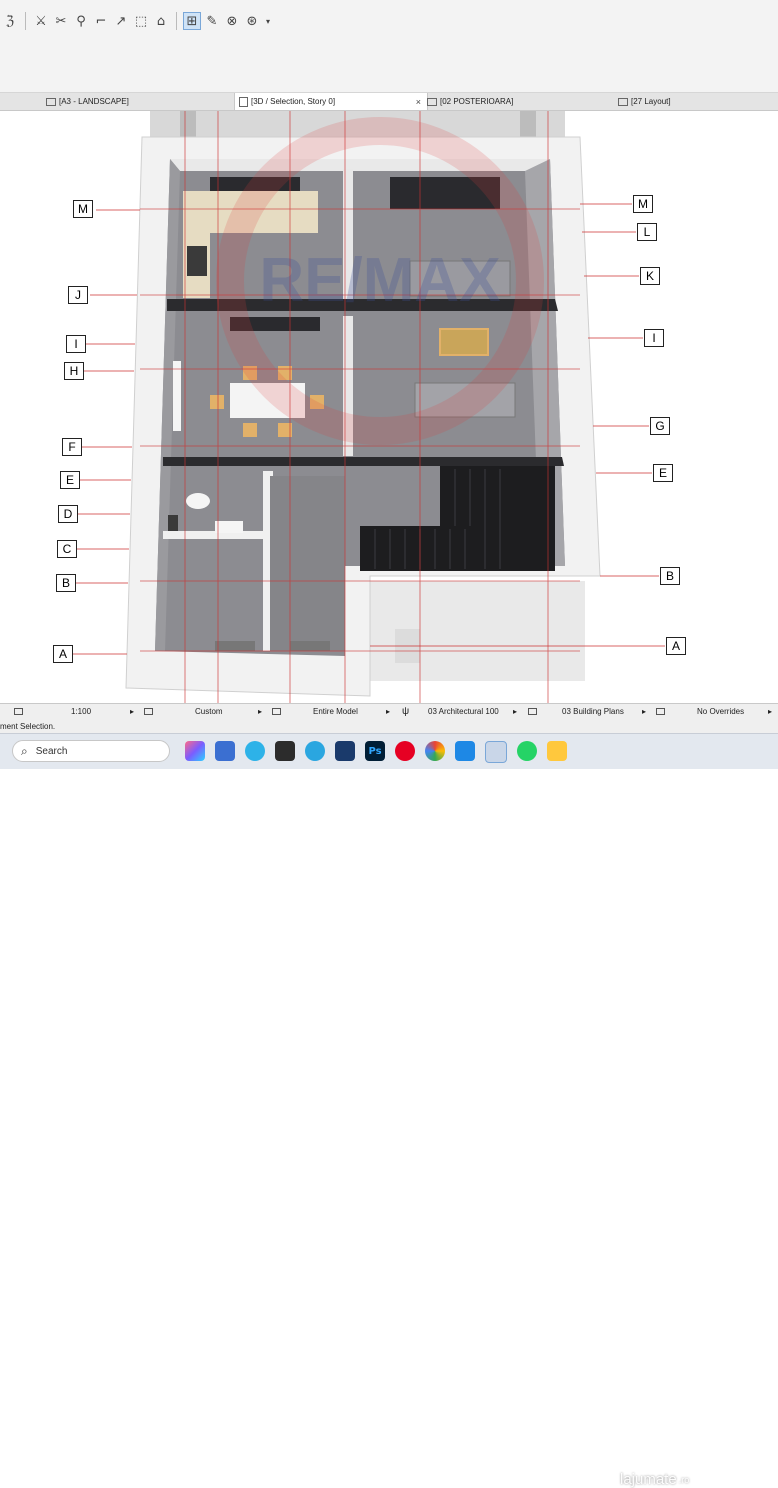  Describe the element at coordinates (63, 654) in the screenshot. I see `axis-label-left: A` at that location.